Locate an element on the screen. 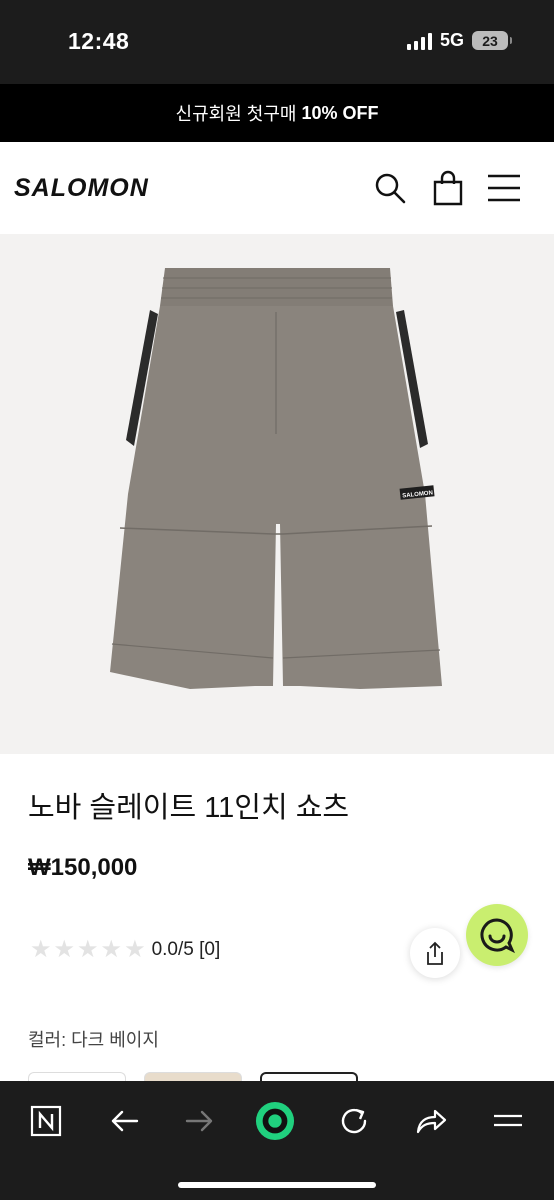  browser-toolbar is located at coordinates (277, 1140).